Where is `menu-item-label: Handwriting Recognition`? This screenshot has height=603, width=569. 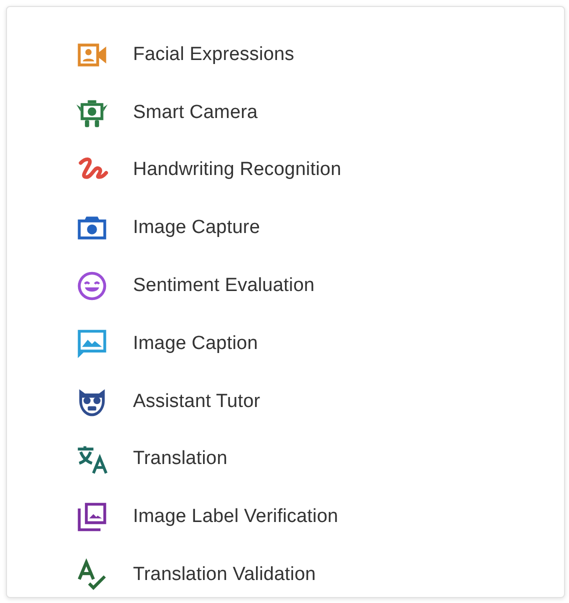
menu-item-label: Handwriting Recognition is located at coordinates (237, 170).